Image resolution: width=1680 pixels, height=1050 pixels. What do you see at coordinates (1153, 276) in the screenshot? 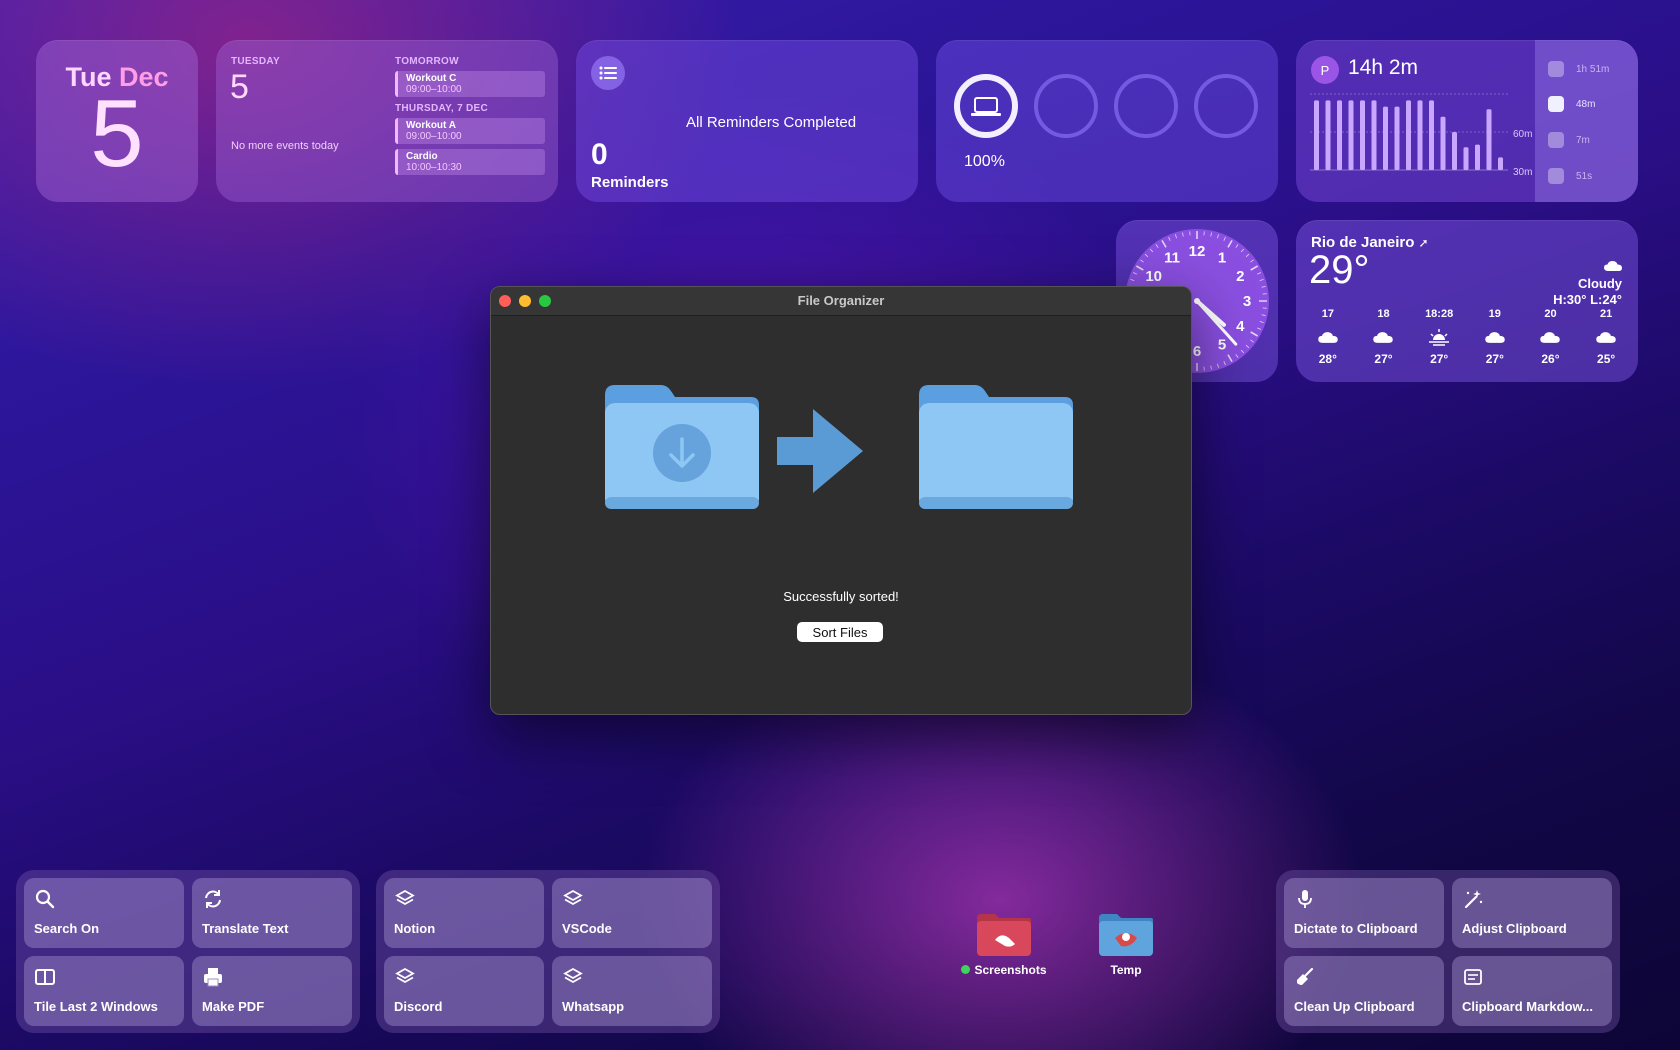
I see `clock-number: 10` at bounding box center [1153, 276].